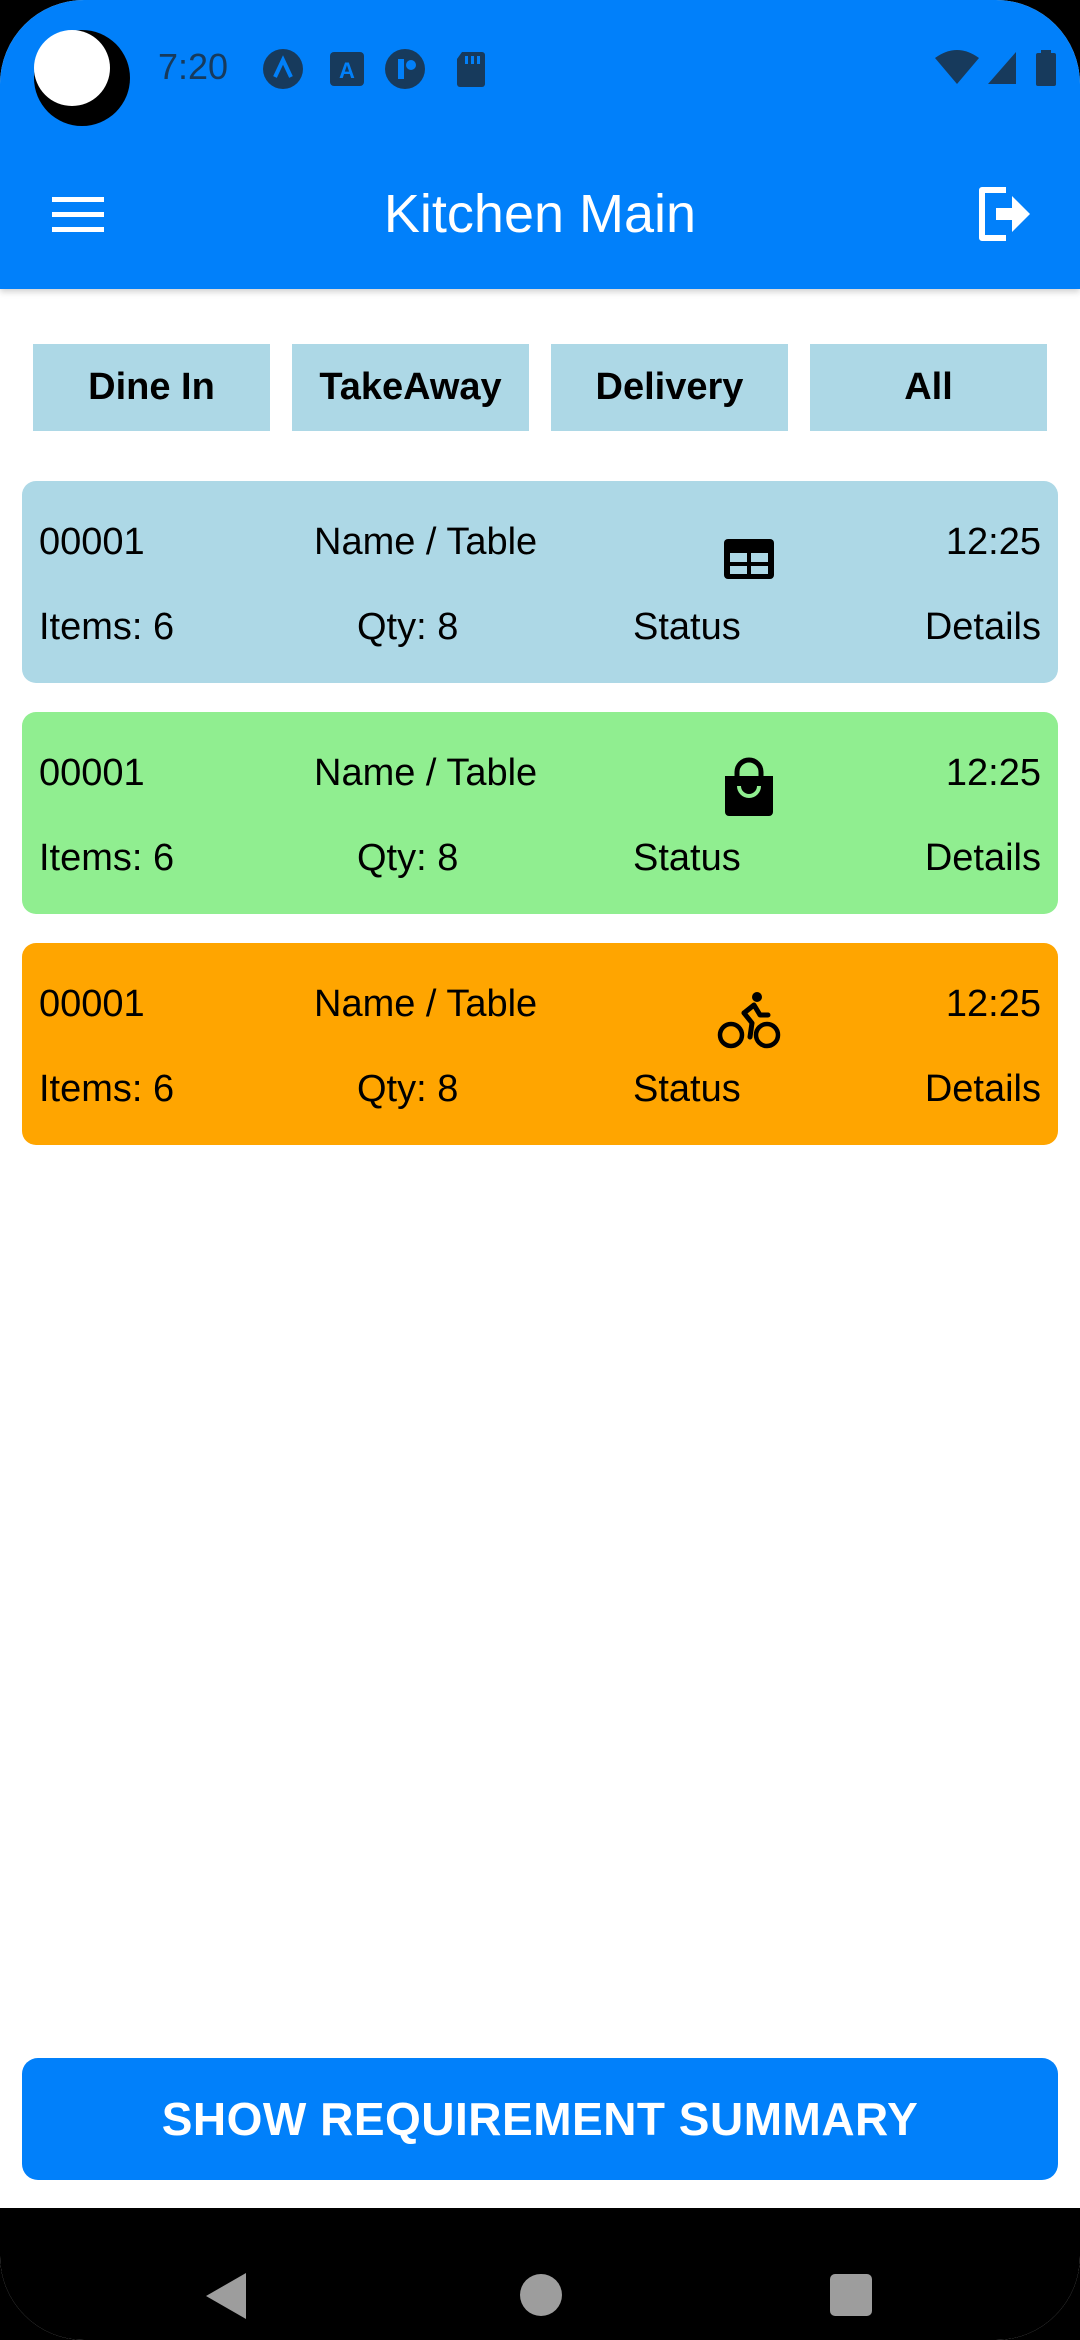  I want to click on bicycle-rider-icon, so click(749, 1020).